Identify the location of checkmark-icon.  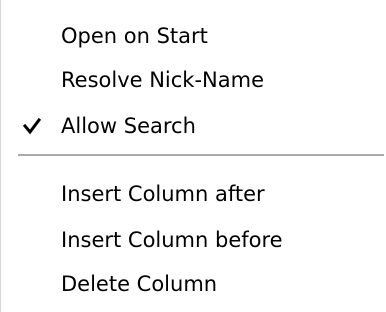
(32, 126).